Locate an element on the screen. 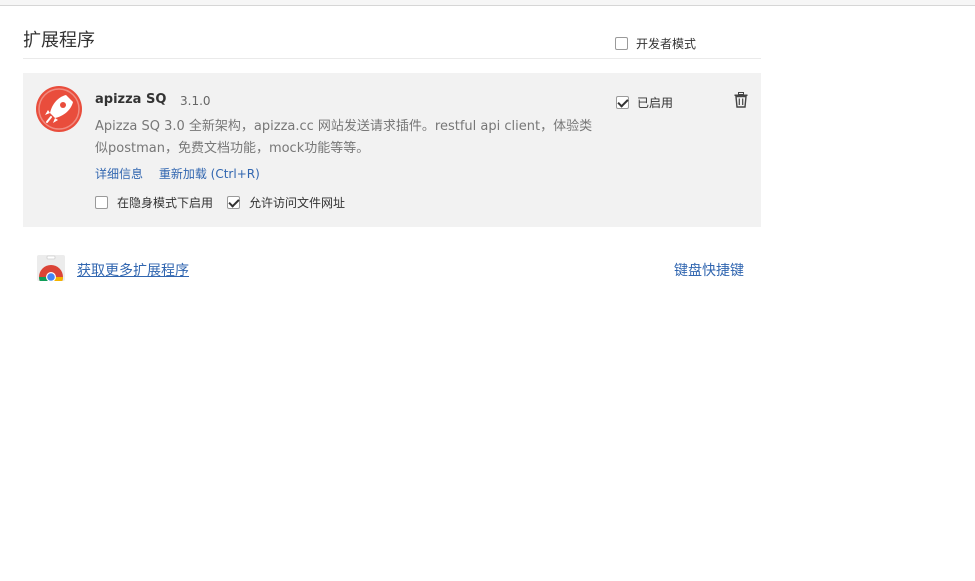 The width and height of the screenshot is (975, 581). extension-links: 详细信息 重新加载 (Ctrl+R) is located at coordinates (183, 173).